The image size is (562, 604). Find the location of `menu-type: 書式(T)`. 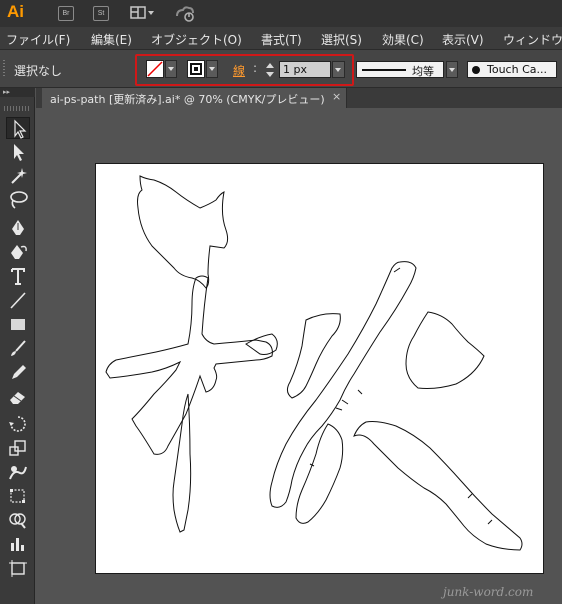

menu-type: 書式(T) is located at coordinates (281, 39).